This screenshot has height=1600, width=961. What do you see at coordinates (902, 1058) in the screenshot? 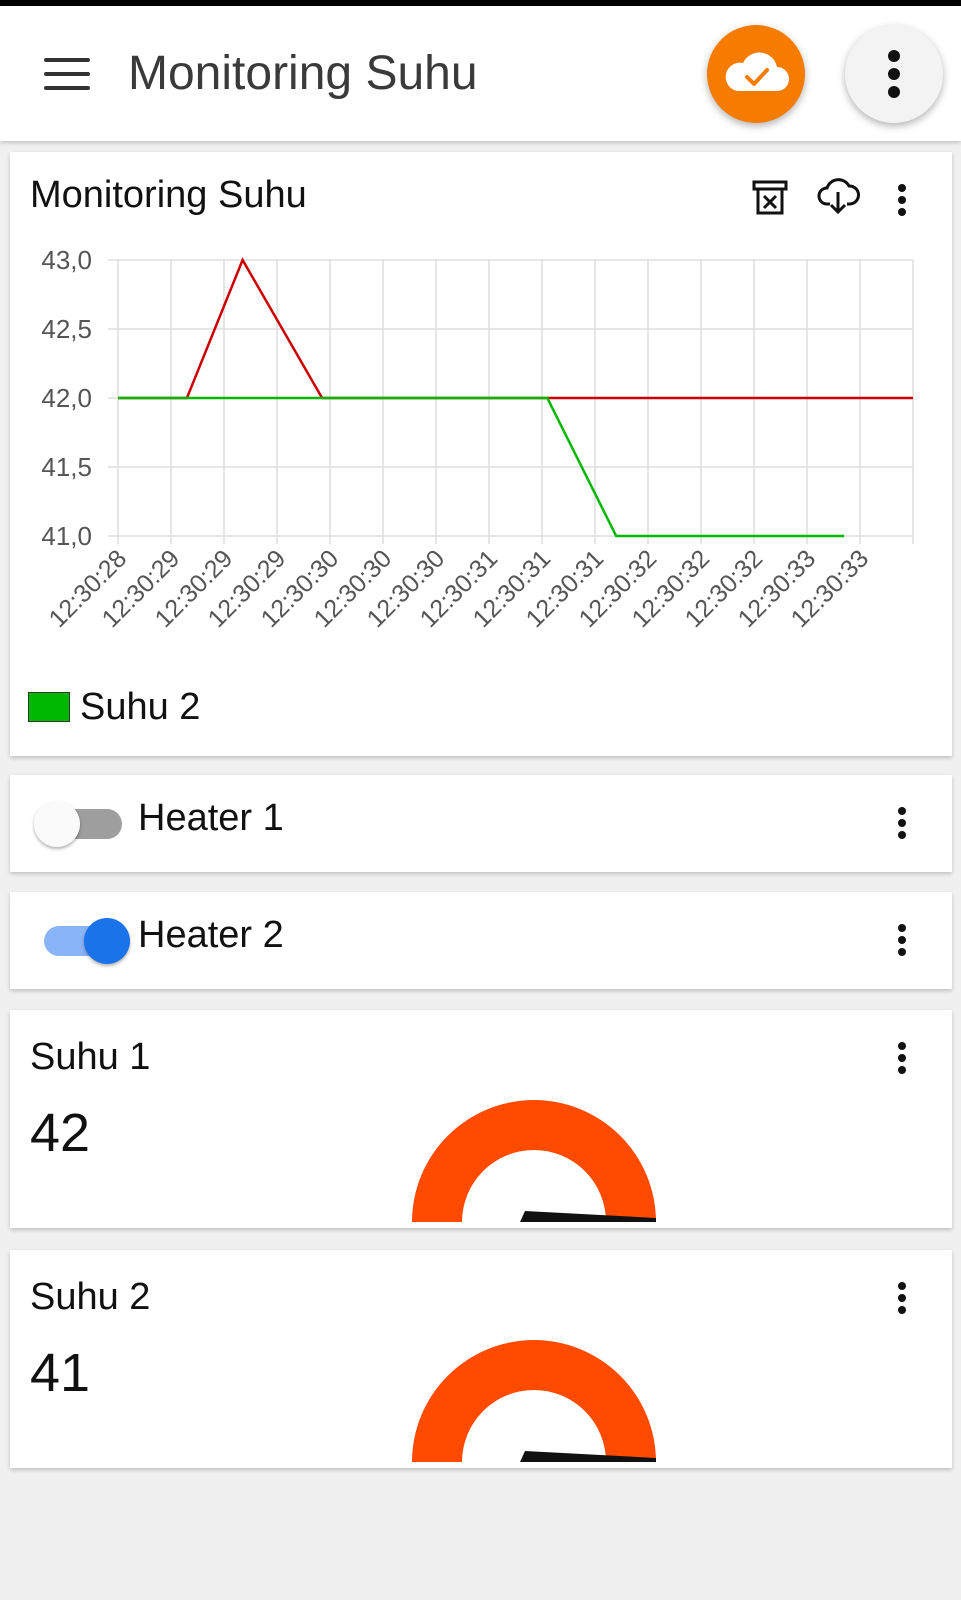
I see `suhu-1-menu-icon` at bounding box center [902, 1058].